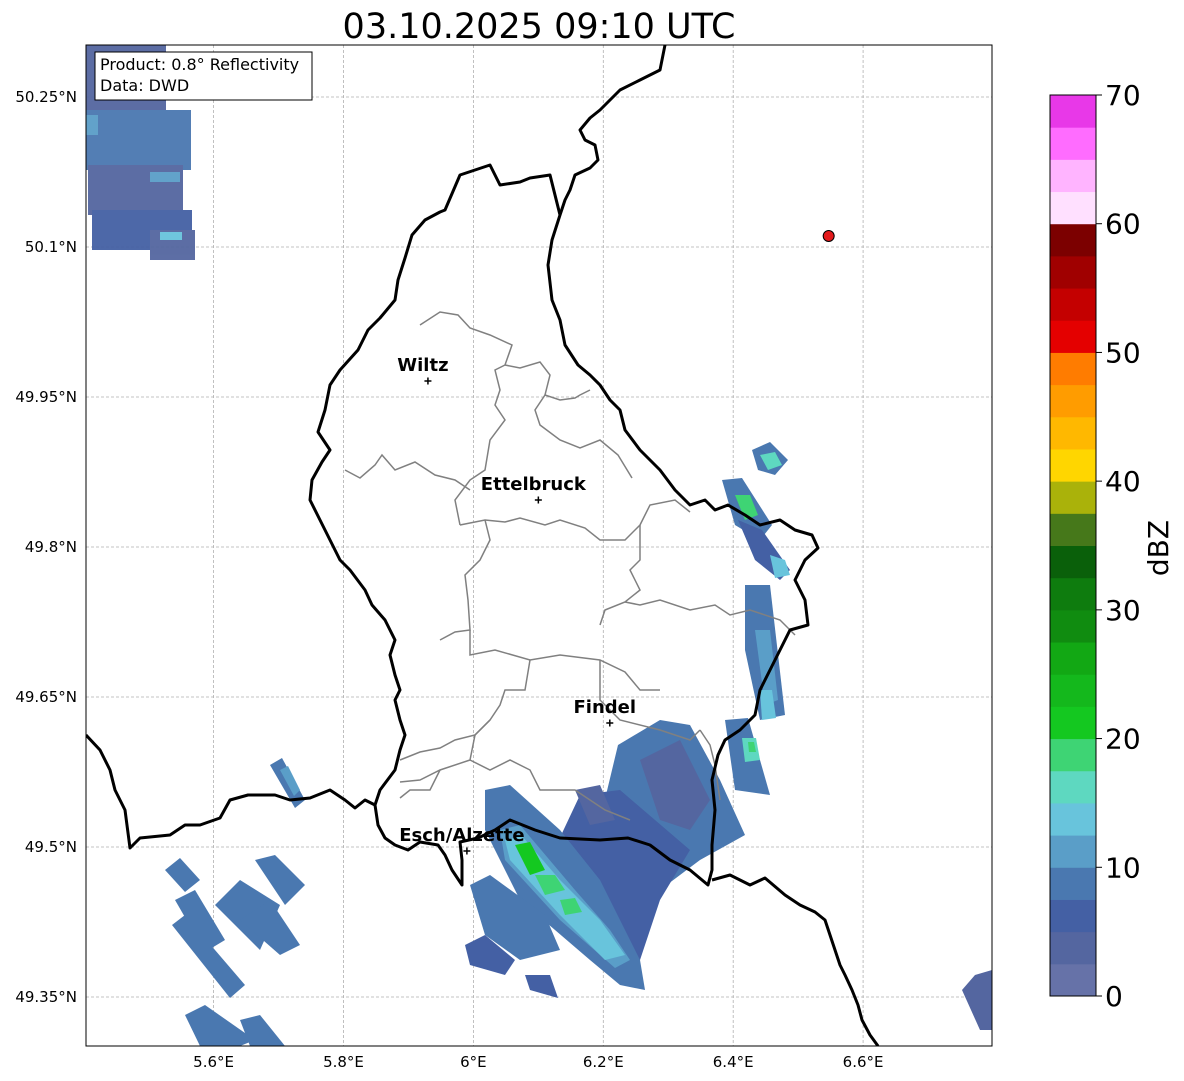 The height and width of the screenshot is (1081, 1184). I want to click on info-box: Product: 0.8° Reflectivity Data: DWD, so click(203, 76).